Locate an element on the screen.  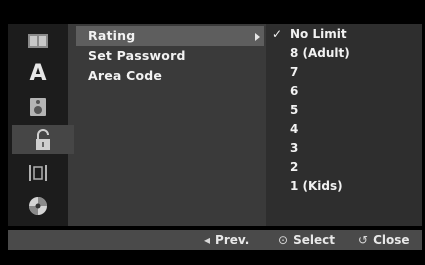
menu-item-label: Area Code is located at coordinates (125, 75).